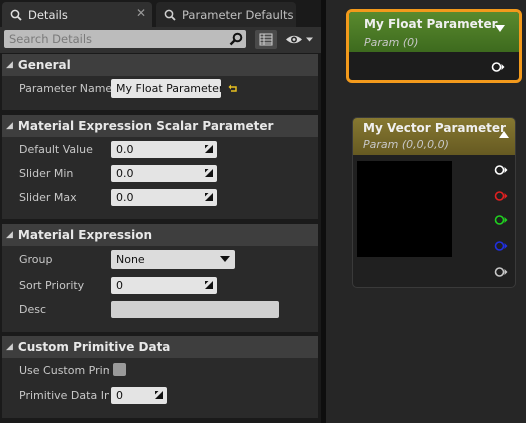  I want to click on desc-label: Desc, so click(33, 309).